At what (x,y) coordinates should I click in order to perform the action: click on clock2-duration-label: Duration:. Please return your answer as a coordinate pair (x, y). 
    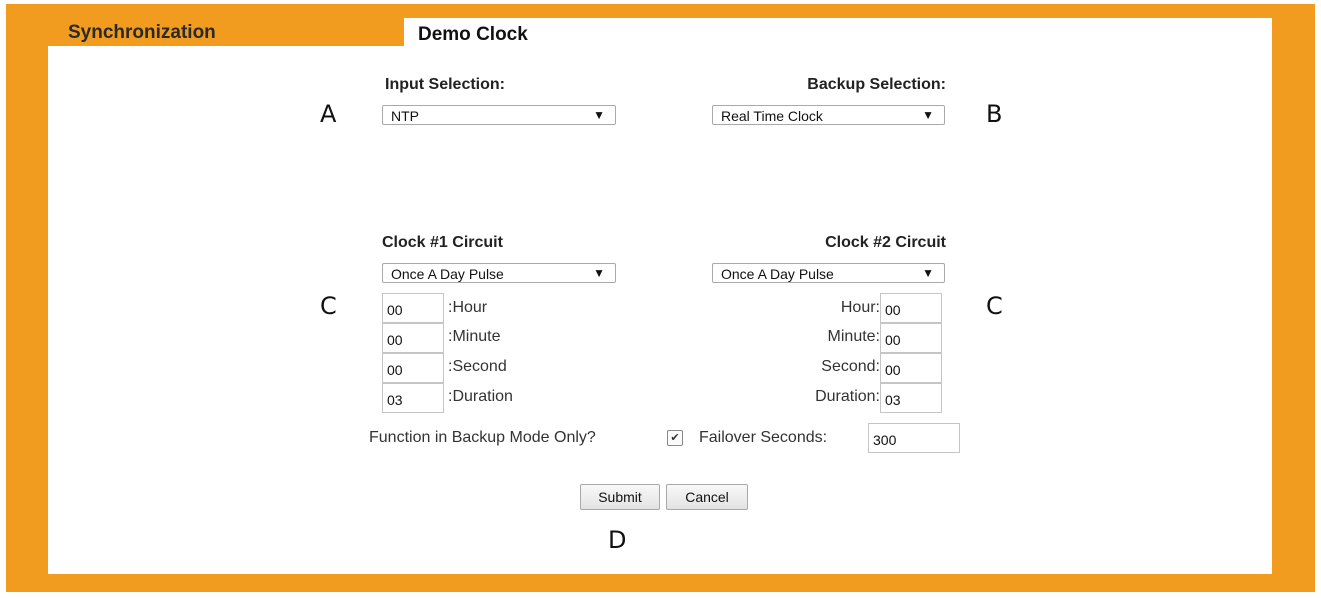
    Looking at the image, I should click on (847, 396).